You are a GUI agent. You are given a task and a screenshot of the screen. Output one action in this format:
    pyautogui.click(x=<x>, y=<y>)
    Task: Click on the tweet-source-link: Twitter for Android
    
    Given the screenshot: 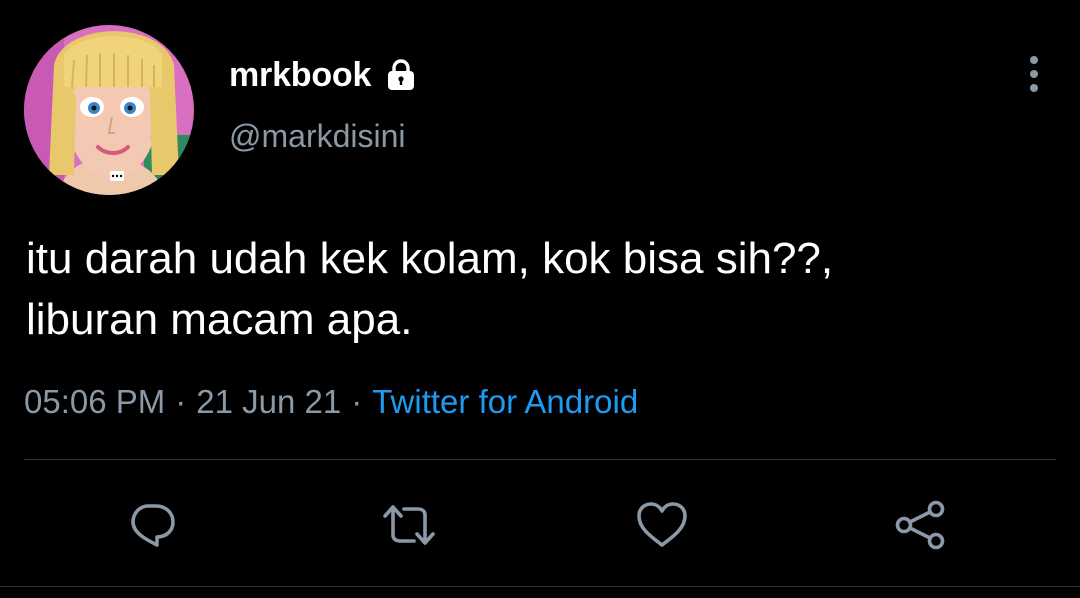 What is the action you would take?
    pyautogui.click(x=505, y=402)
    